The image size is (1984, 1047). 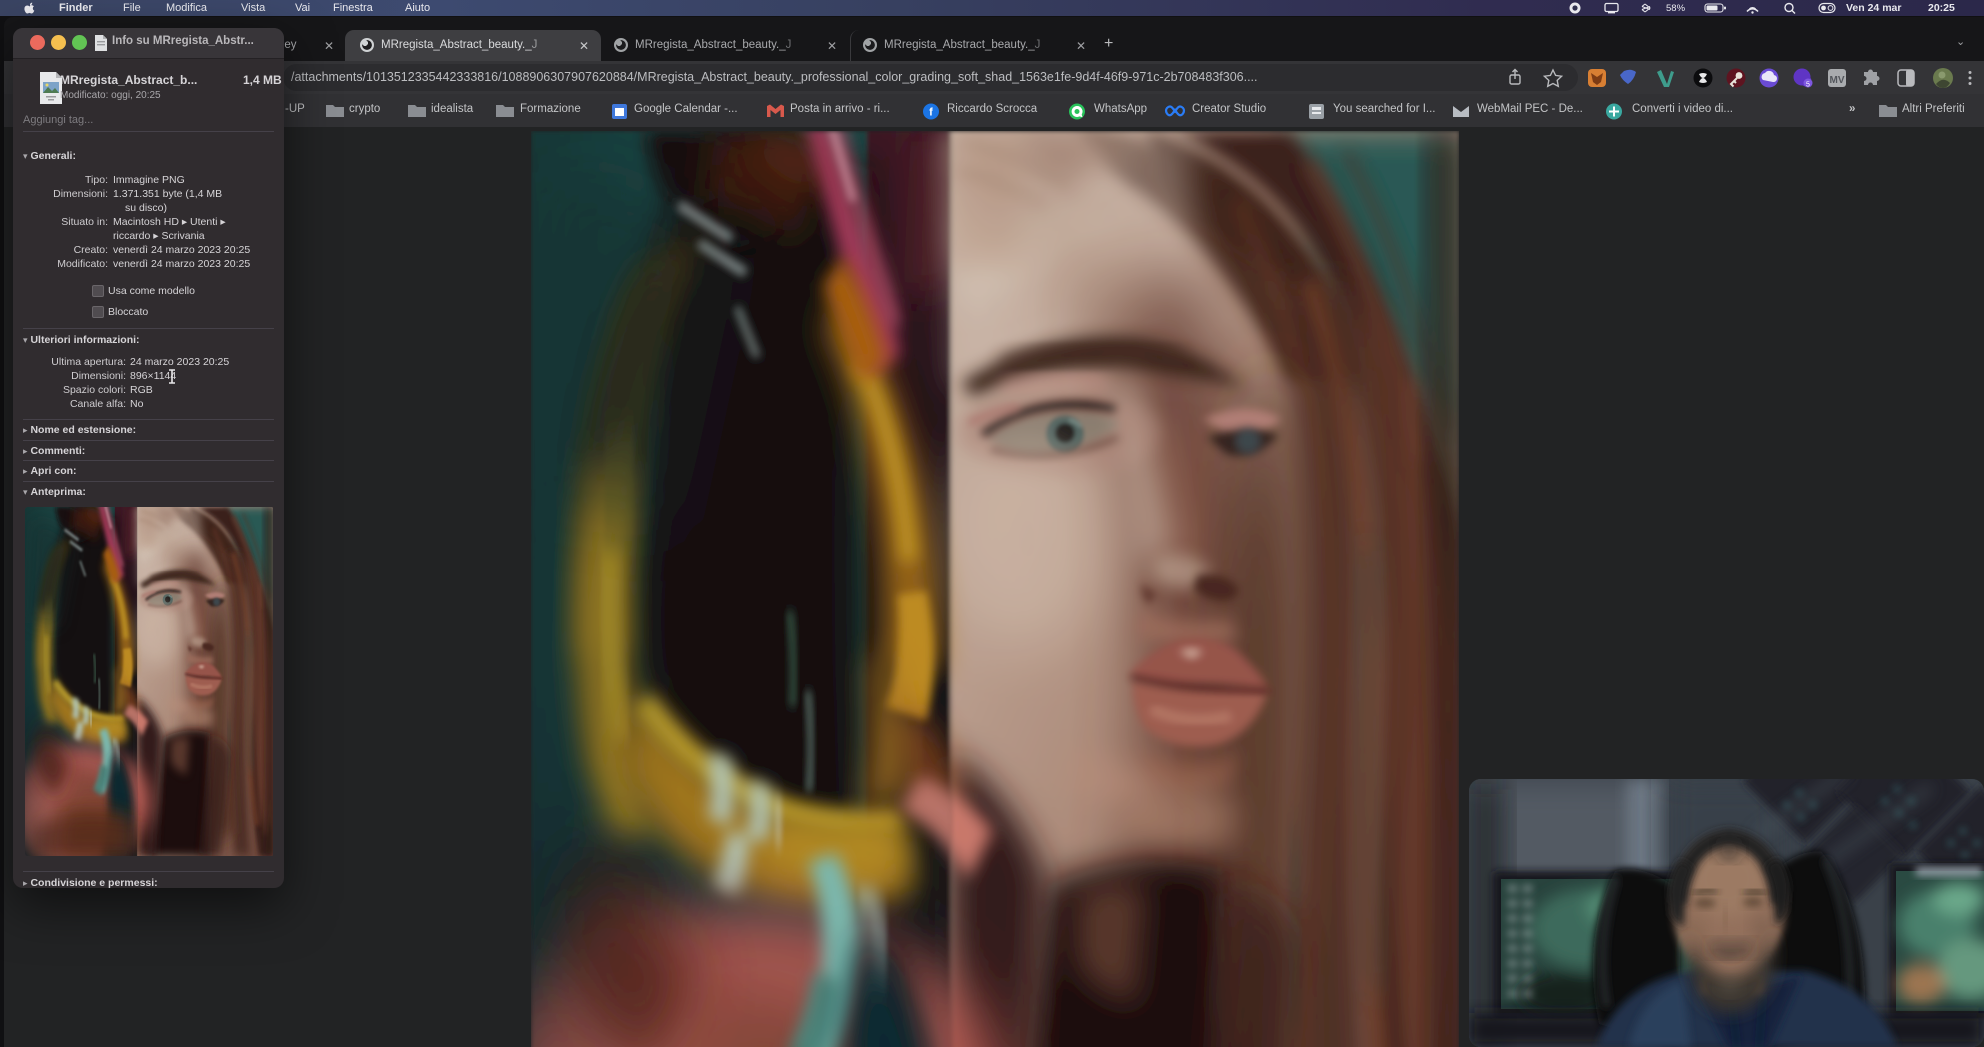 I want to click on svg-text: 5, so click(x=1808, y=85).